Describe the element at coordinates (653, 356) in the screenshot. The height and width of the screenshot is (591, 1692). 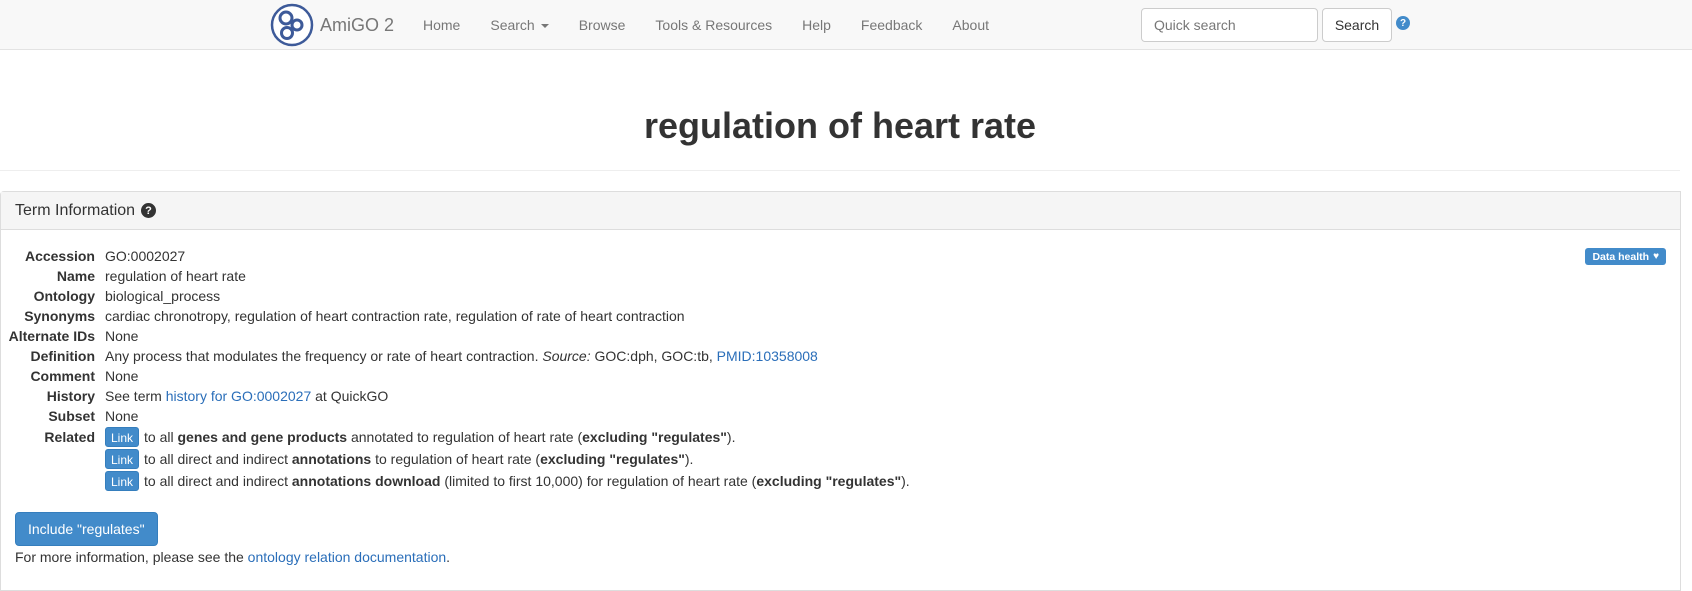
I see `source-text: GOC:dph, GOC:tb,` at that location.